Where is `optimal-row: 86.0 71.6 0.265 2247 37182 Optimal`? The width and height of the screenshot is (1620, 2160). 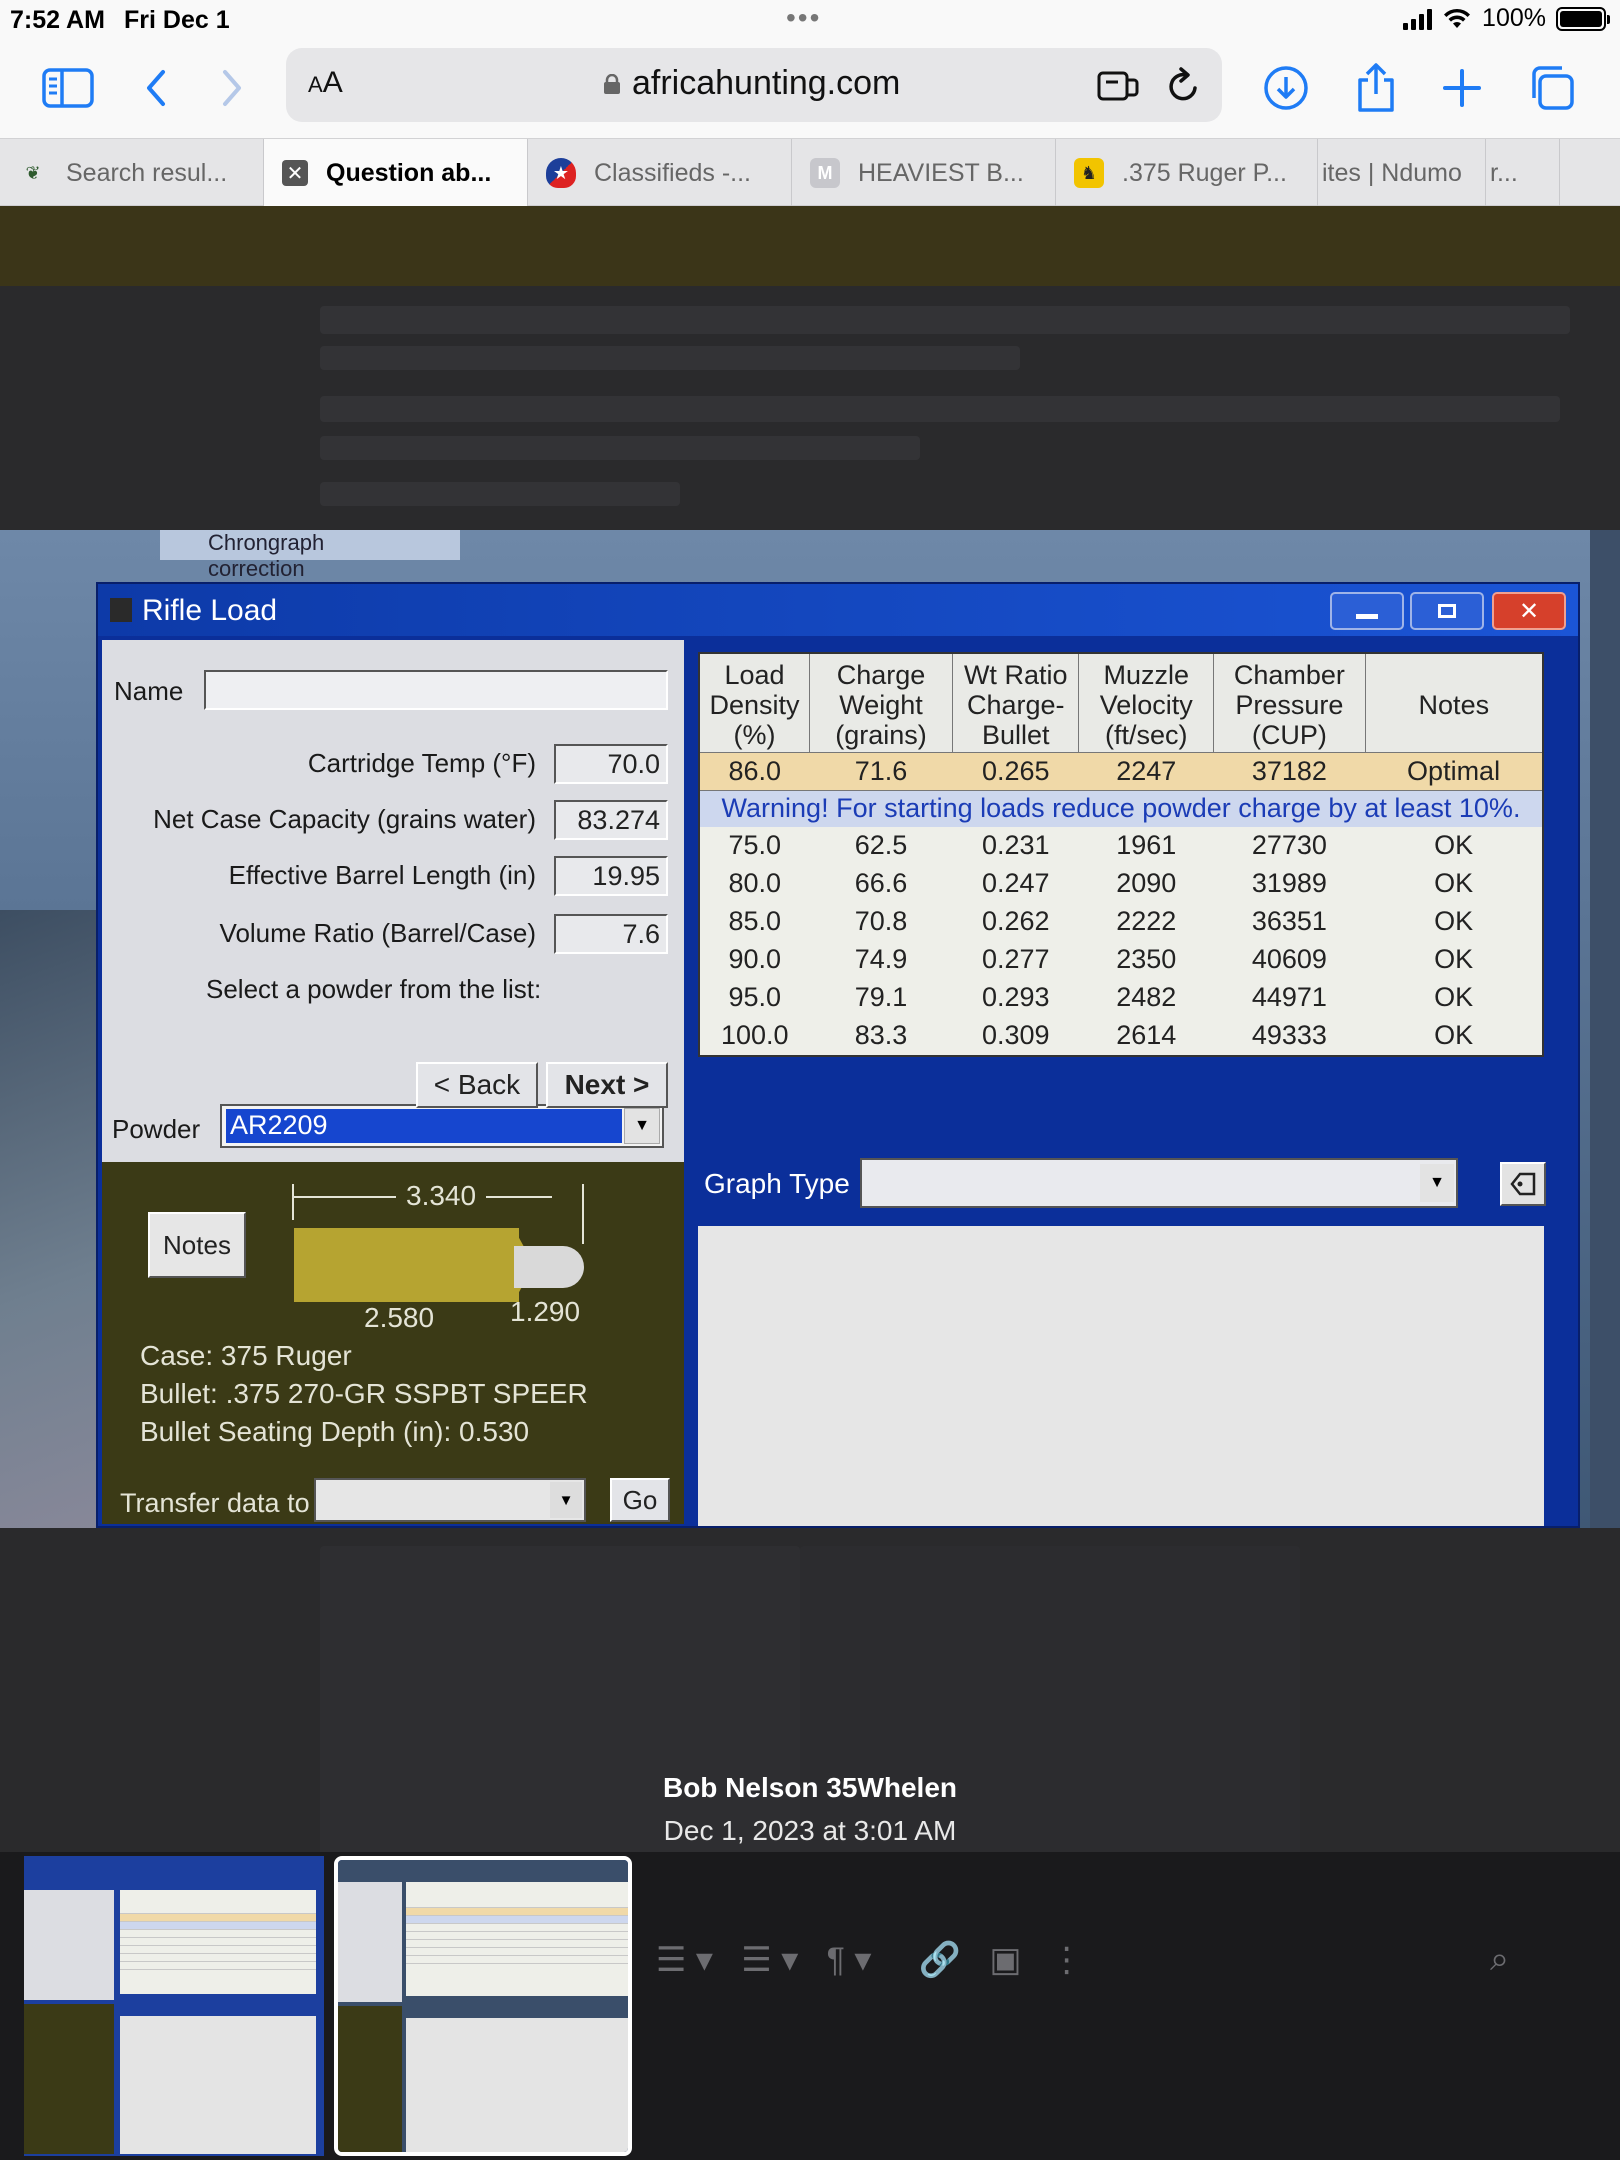
optimal-row: 86.0 71.6 0.265 2247 37182 Optimal is located at coordinates (1121, 771).